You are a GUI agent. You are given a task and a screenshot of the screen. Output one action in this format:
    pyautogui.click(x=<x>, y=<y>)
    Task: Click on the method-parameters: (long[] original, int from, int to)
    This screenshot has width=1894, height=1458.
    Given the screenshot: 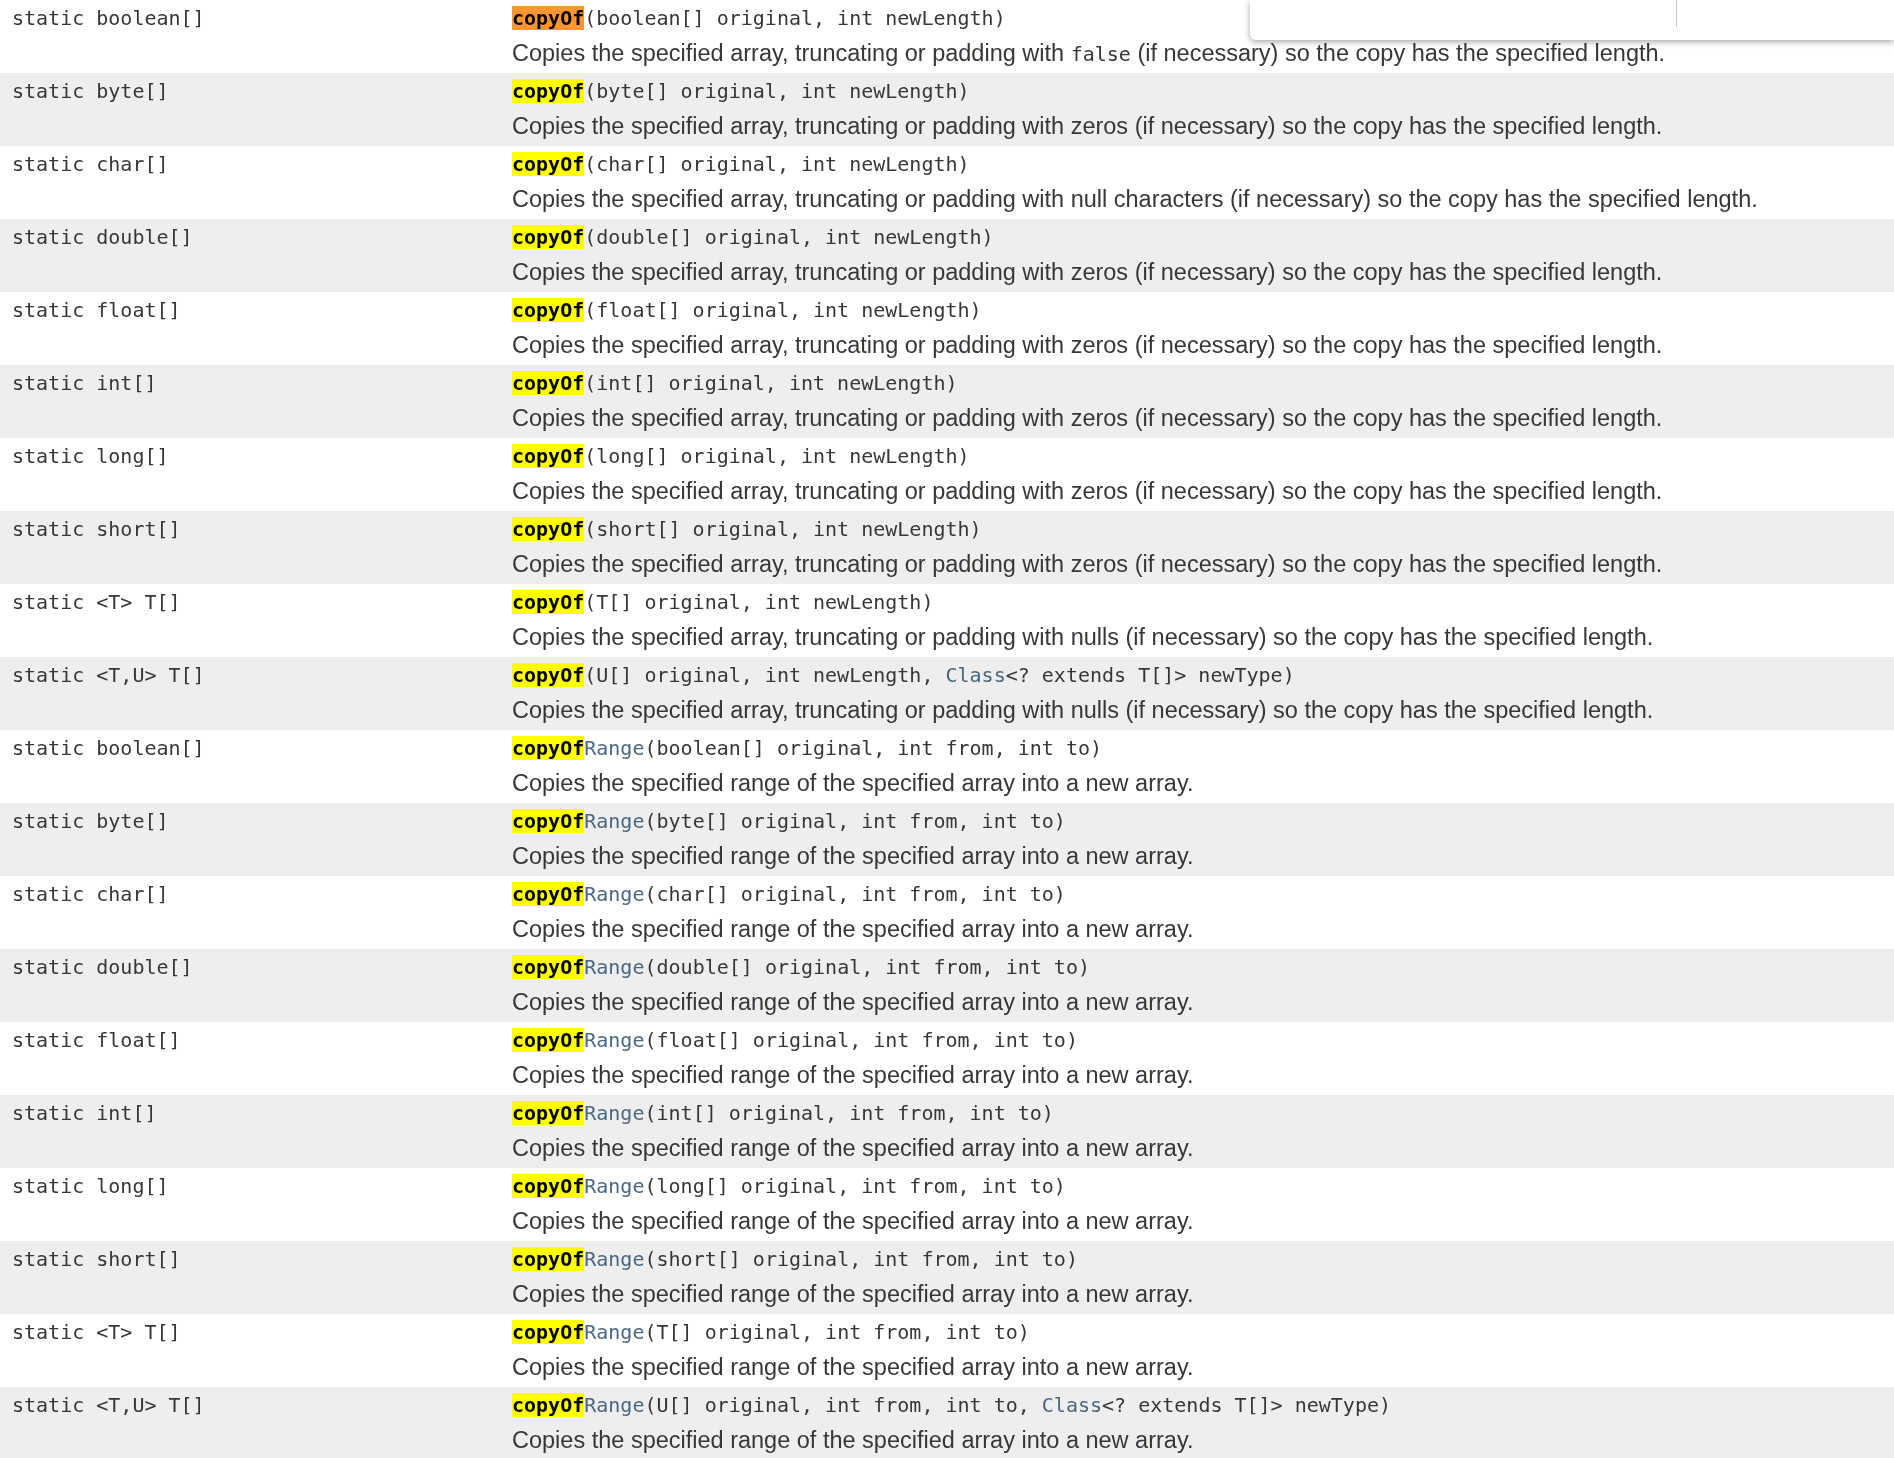 What is the action you would take?
    pyautogui.click(x=855, y=1186)
    